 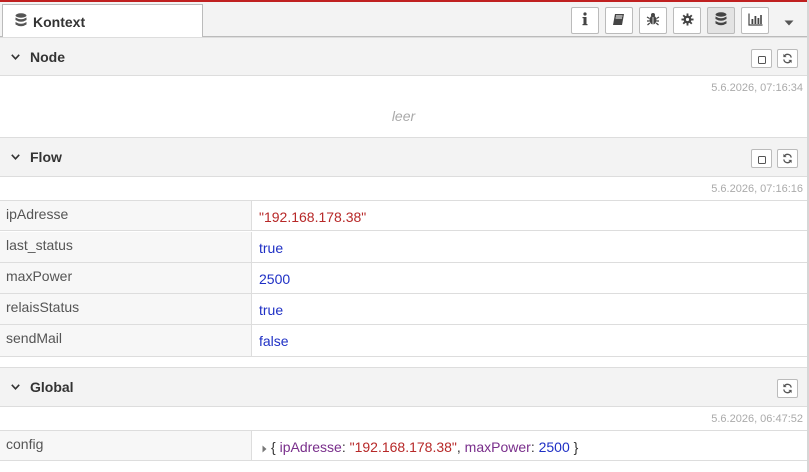 What do you see at coordinates (126, 215) in the screenshot?
I see `context-key: ipAdresse` at bounding box center [126, 215].